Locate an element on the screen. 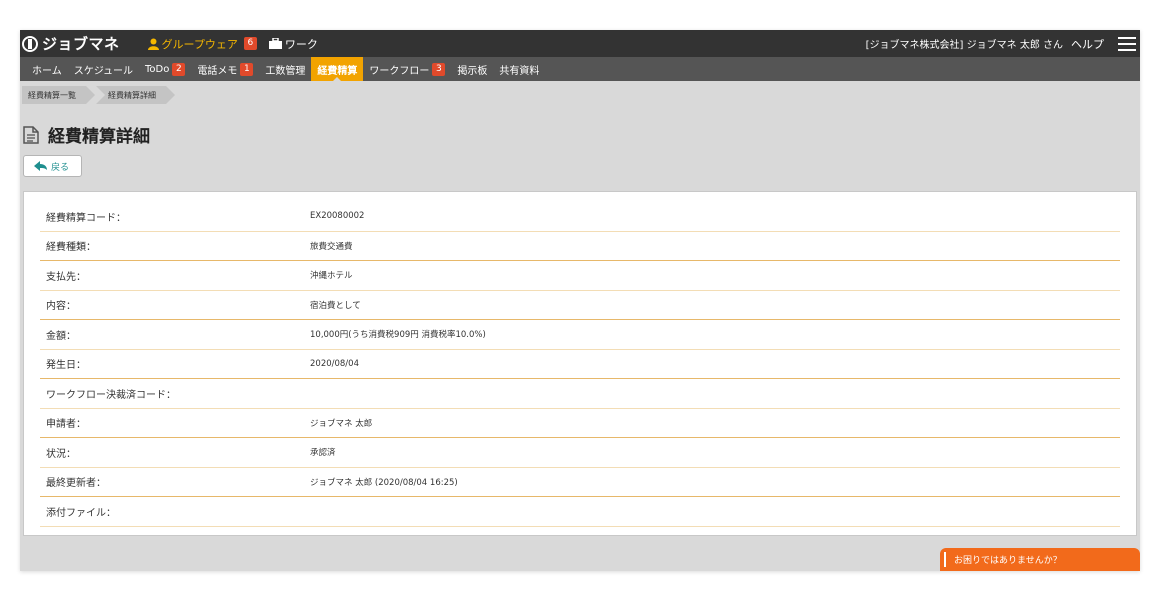 The width and height of the screenshot is (1164, 600). help-tab: お困りではありませんか？ is located at coordinates (1040, 559).